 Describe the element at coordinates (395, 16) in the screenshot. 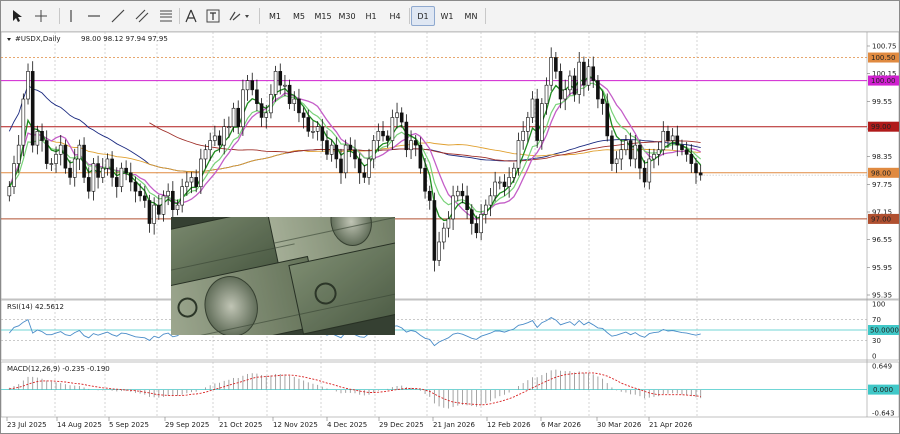

I see `timeframe-h4: H4` at that location.